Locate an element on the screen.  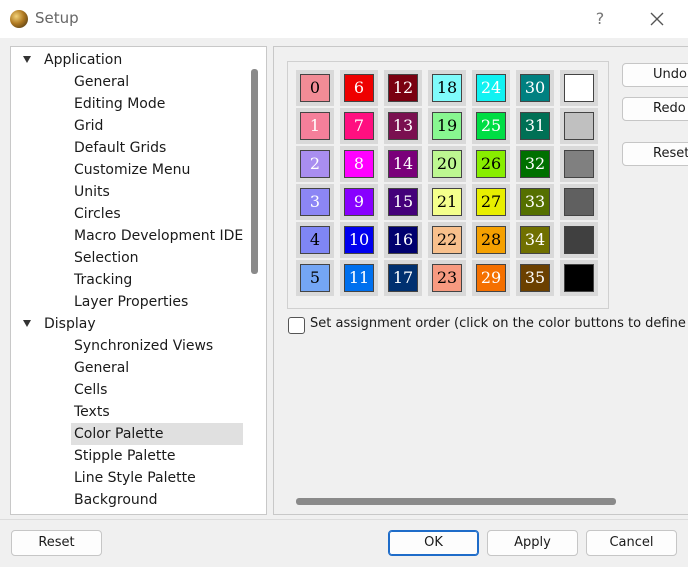
undo-button: Undo is located at coordinates (655, 75).